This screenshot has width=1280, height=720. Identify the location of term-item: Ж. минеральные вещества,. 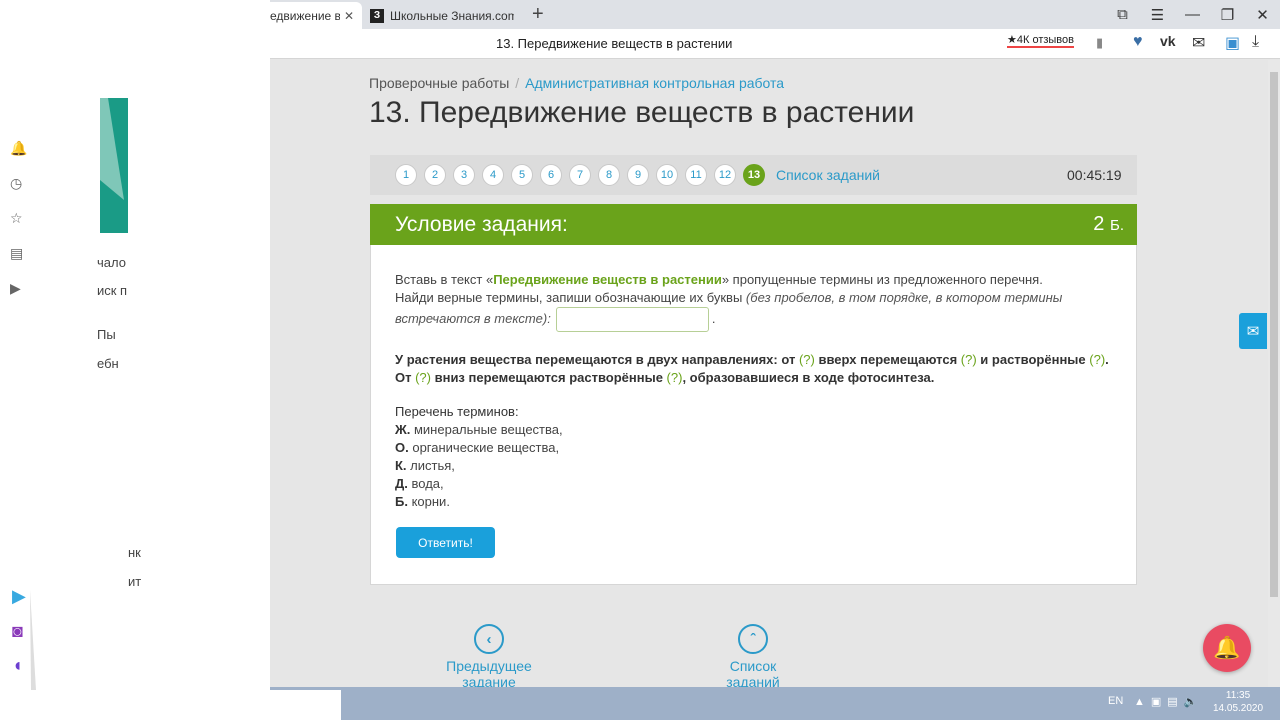
(595, 430).